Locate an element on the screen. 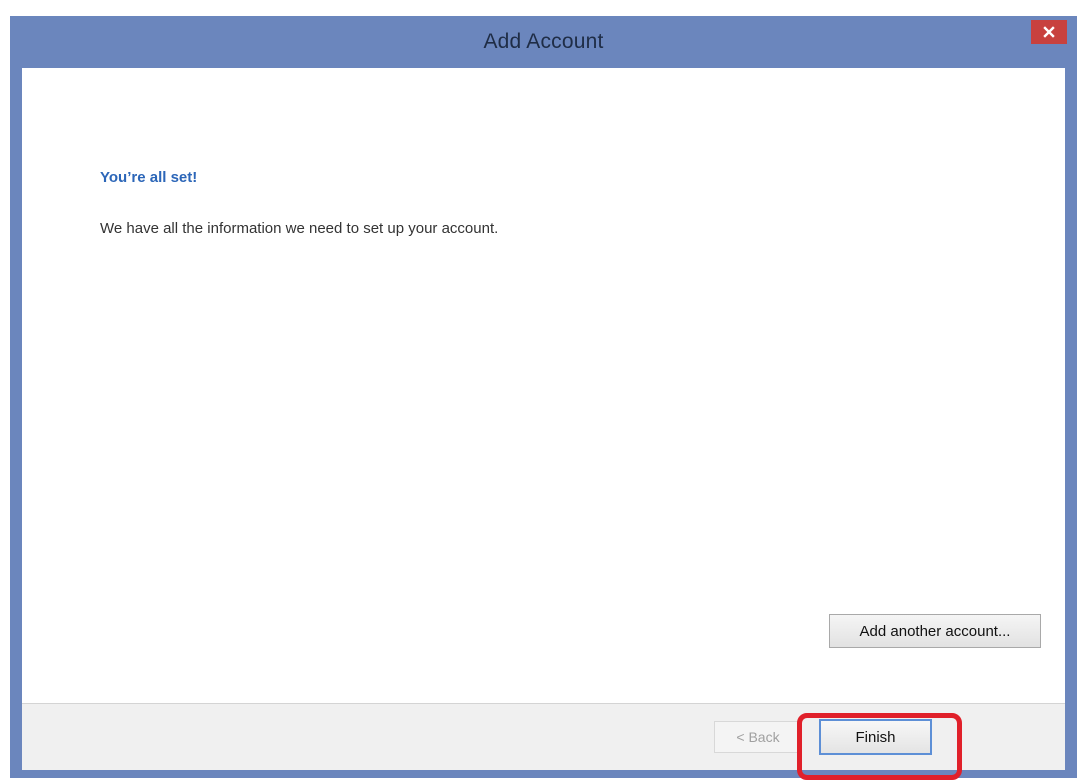 The width and height of the screenshot is (1089, 784). status-heading: You’re all set! is located at coordinates (149, 177).